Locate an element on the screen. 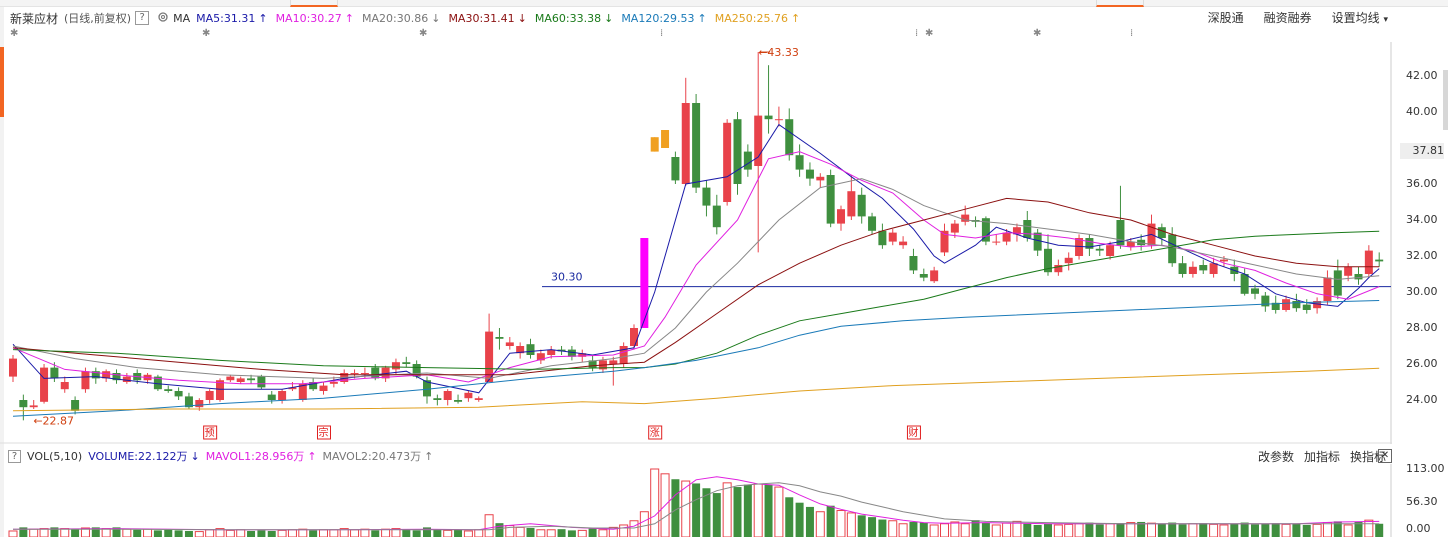  event-marker-1: 宗 is located at coordinates (324, 432).